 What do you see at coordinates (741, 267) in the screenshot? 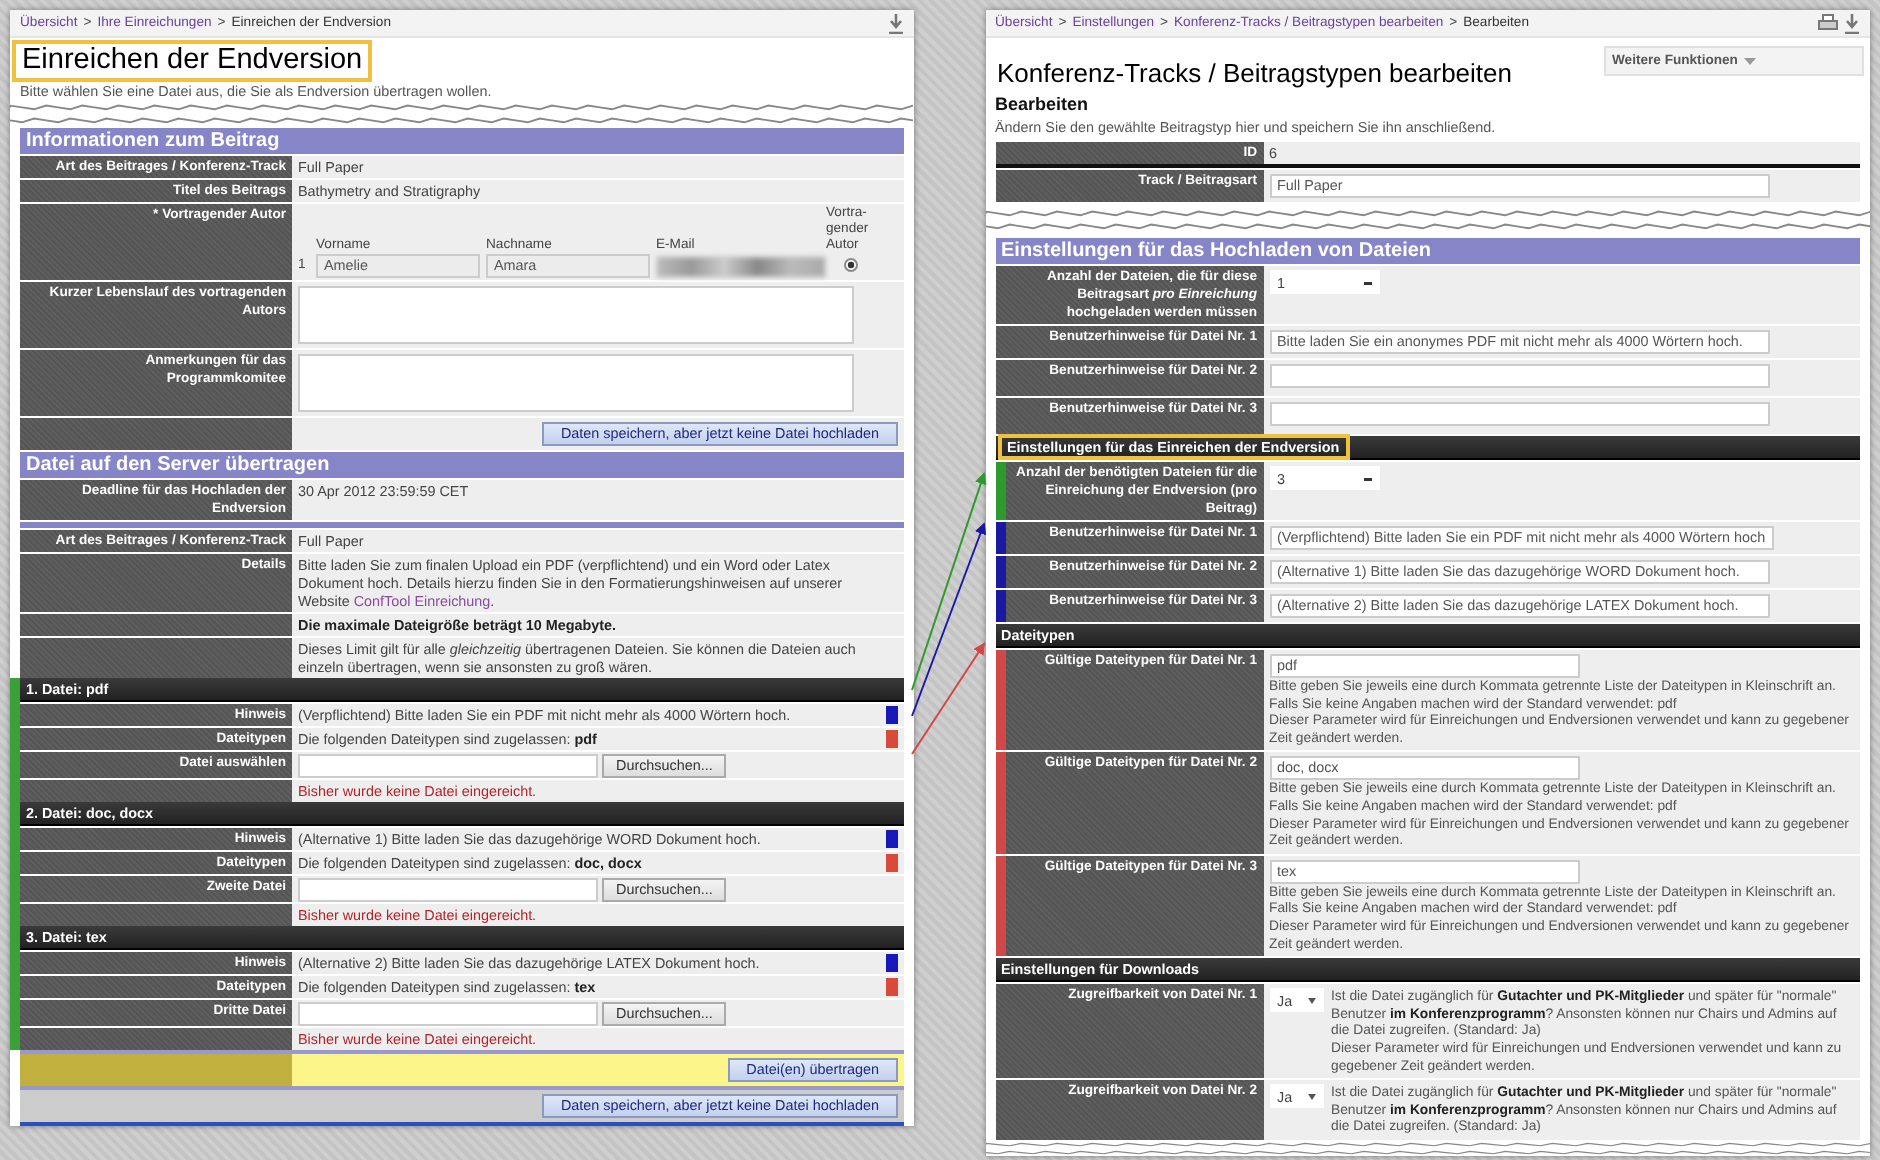
I see `email-field` at bounding box center [741, 267].